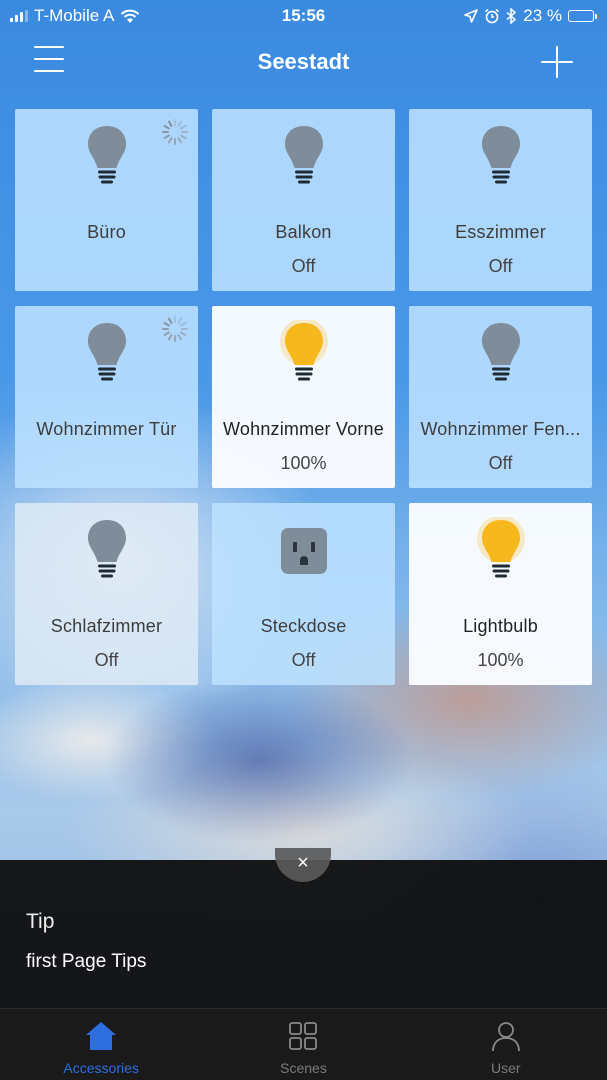 The width and height of the screenshot is (607, 1080). I want to click on accessory-tile: Wohnzimmer Tür, so click(106, 397).